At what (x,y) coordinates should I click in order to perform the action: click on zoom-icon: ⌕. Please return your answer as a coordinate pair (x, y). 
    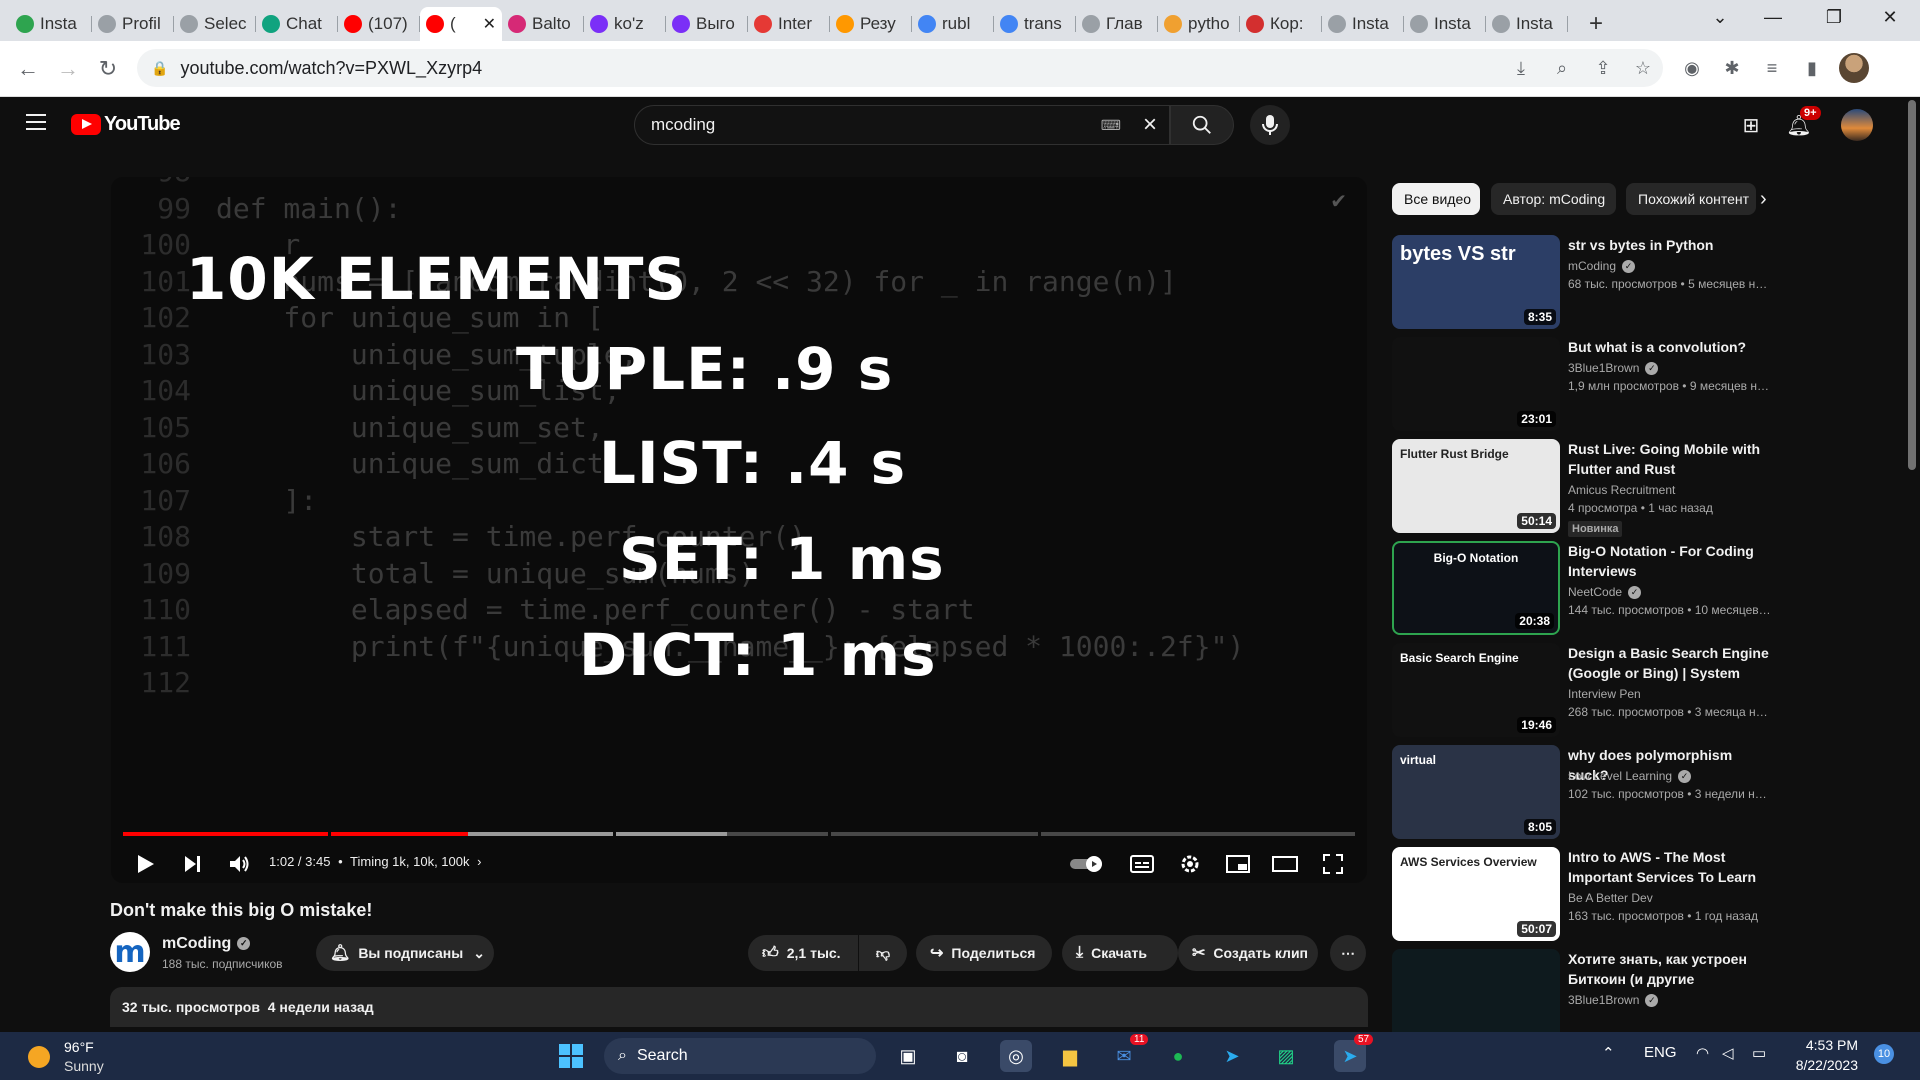
    Looking at the image, I should click on (1562, 68).